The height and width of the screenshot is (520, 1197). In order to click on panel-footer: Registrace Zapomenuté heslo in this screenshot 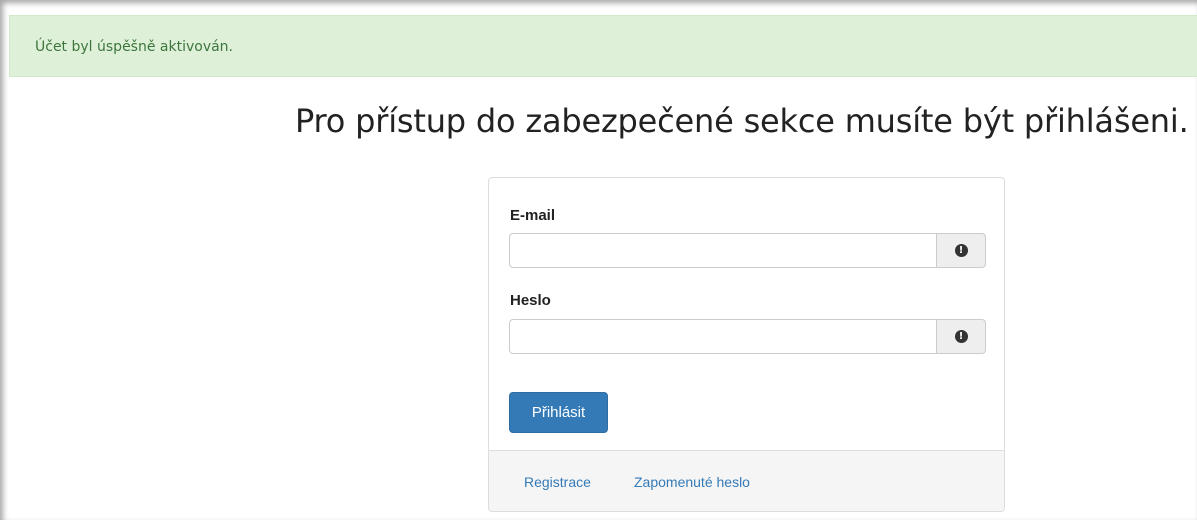, I will do `click(746, 480)`.